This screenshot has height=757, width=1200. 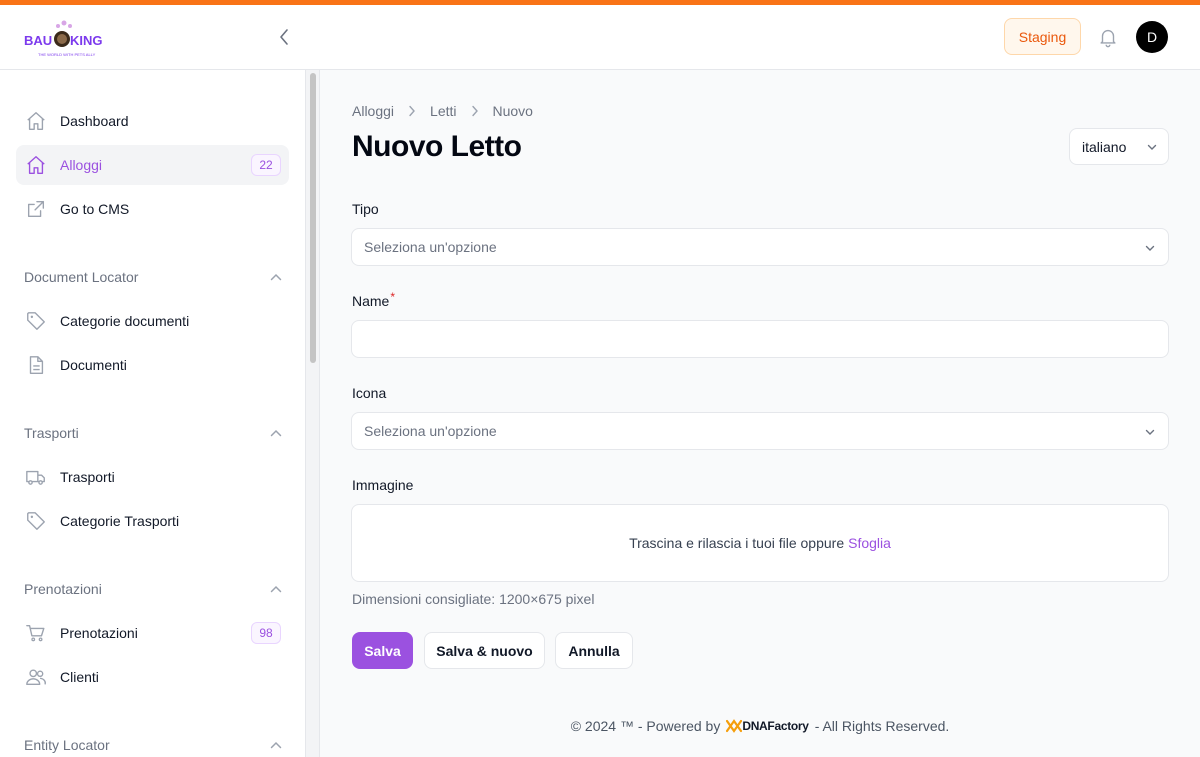 What do you see at coordinates (36, 677) in the screenshot?
I see `users-icon` at bounding box center [36, 677].